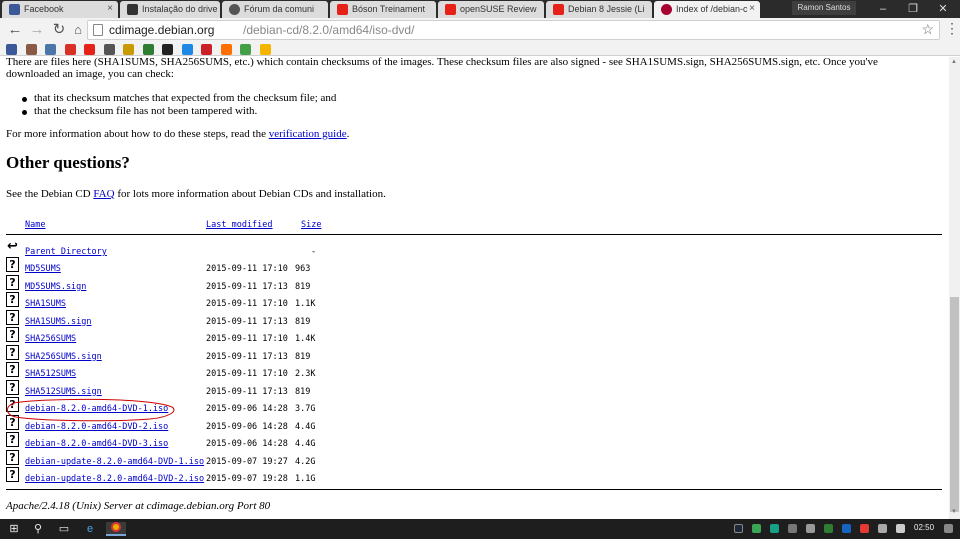 The height and width of the screenshot is (539, 960). What do you see at coordinates (954, 62) in the screenshot?
I see `scroll-up-icon: ▲` at bounding box center [954, 62].